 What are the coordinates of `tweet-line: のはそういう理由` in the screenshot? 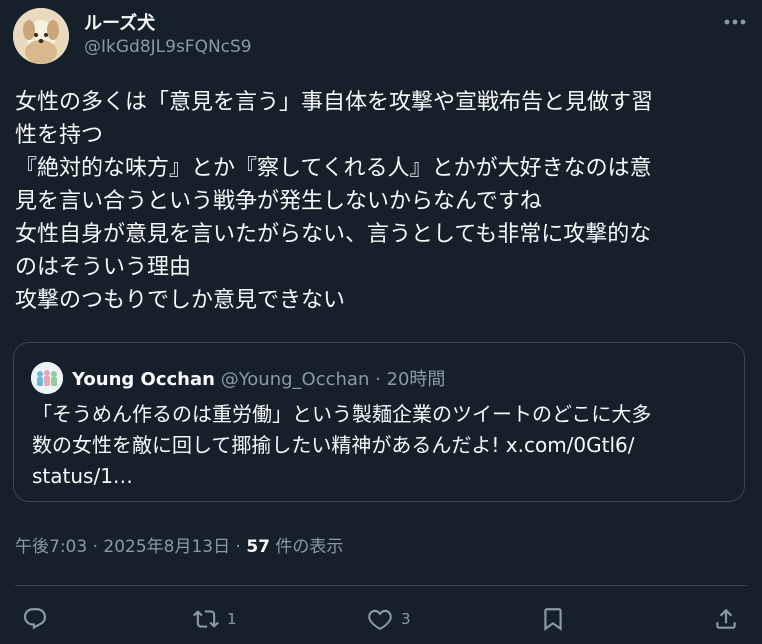 It's located at (103, 267).